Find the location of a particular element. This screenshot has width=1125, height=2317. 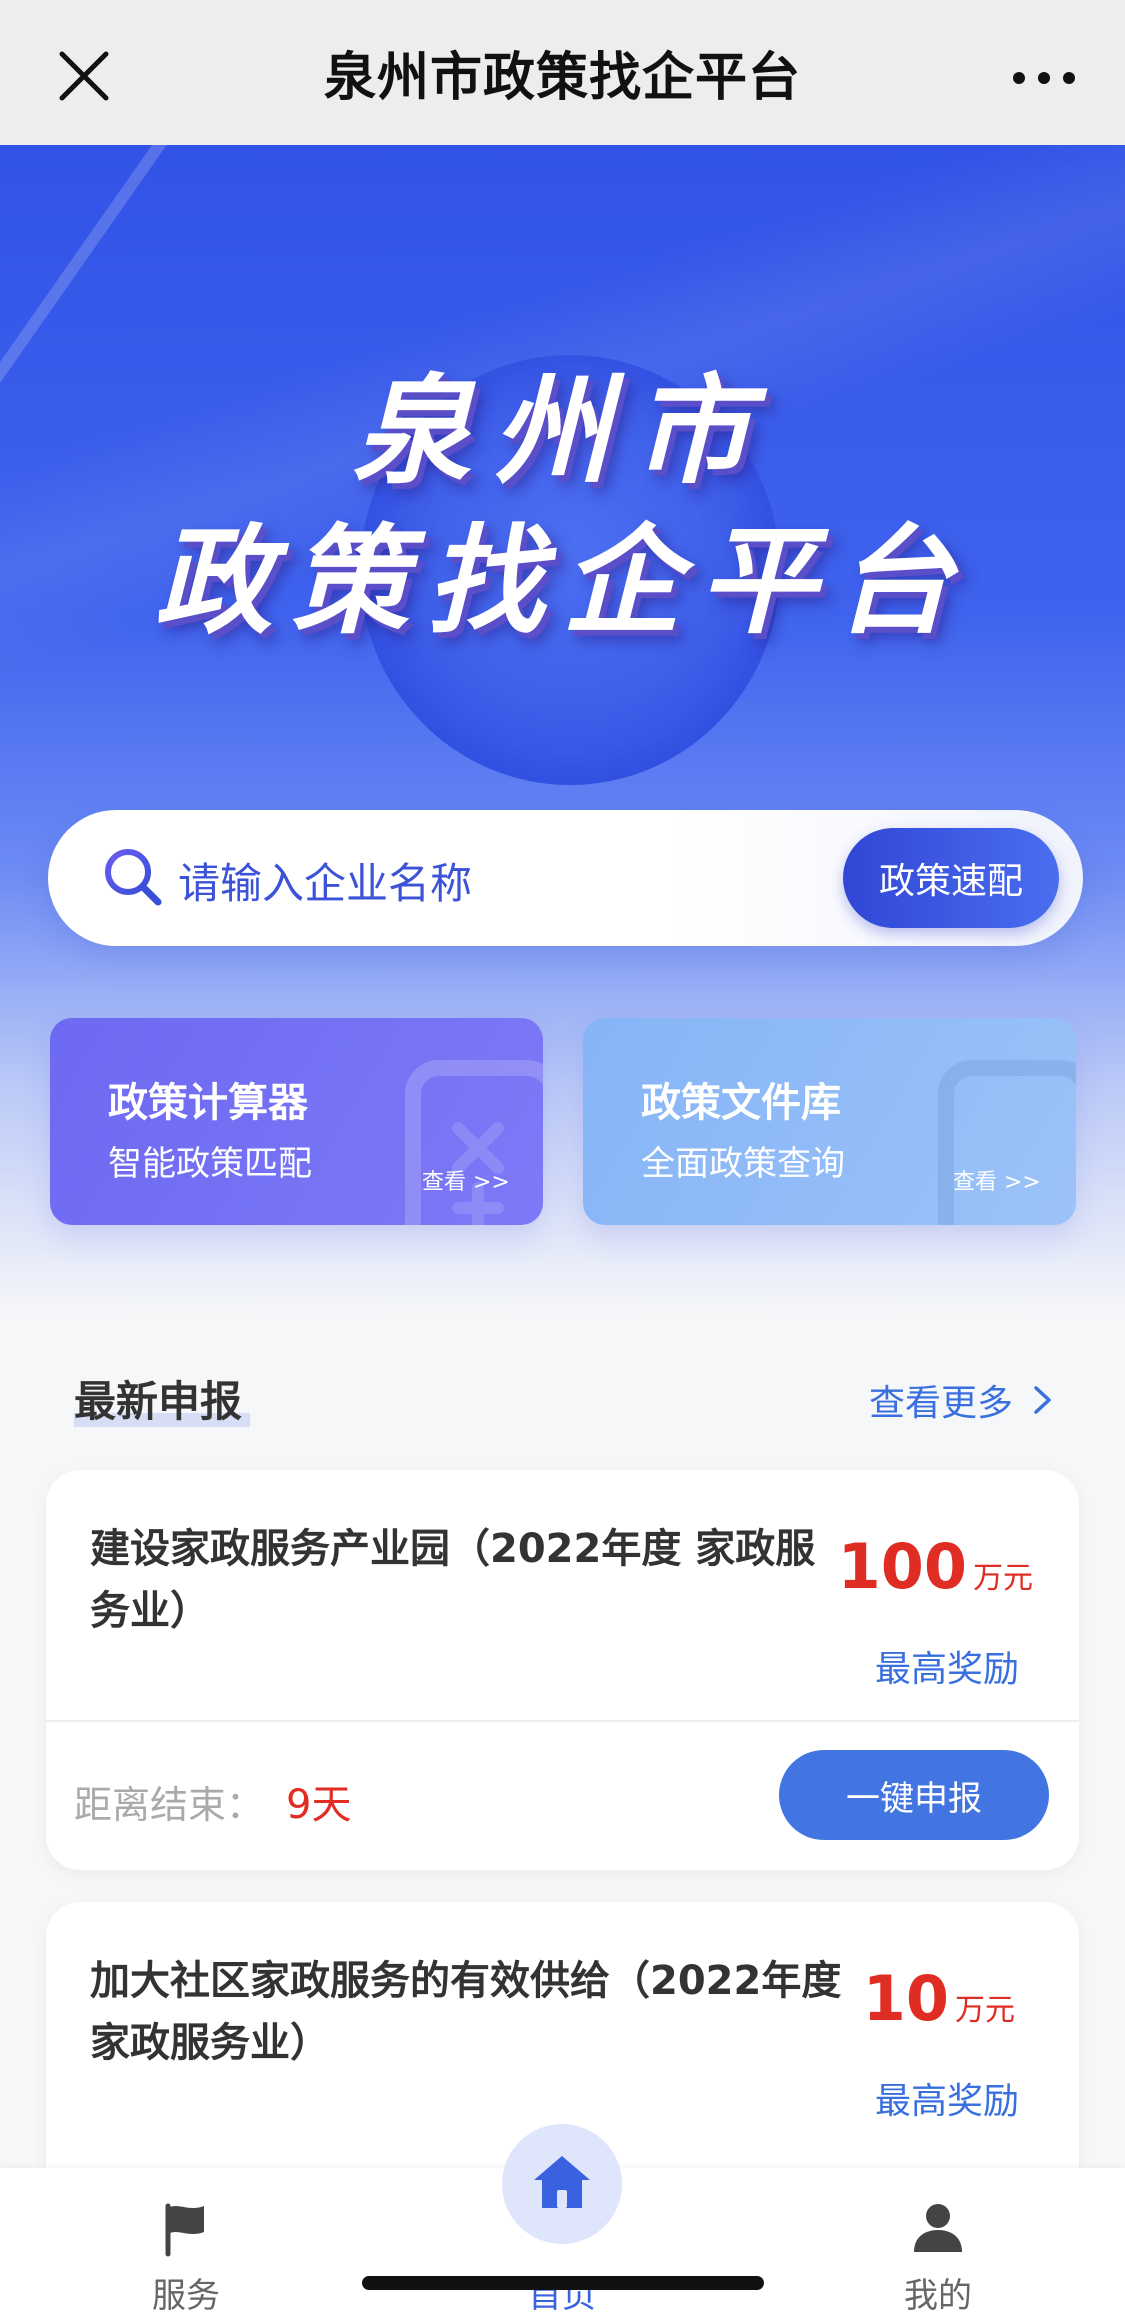

card-title: 政策计算器 is located at coordinates (208, 1103).